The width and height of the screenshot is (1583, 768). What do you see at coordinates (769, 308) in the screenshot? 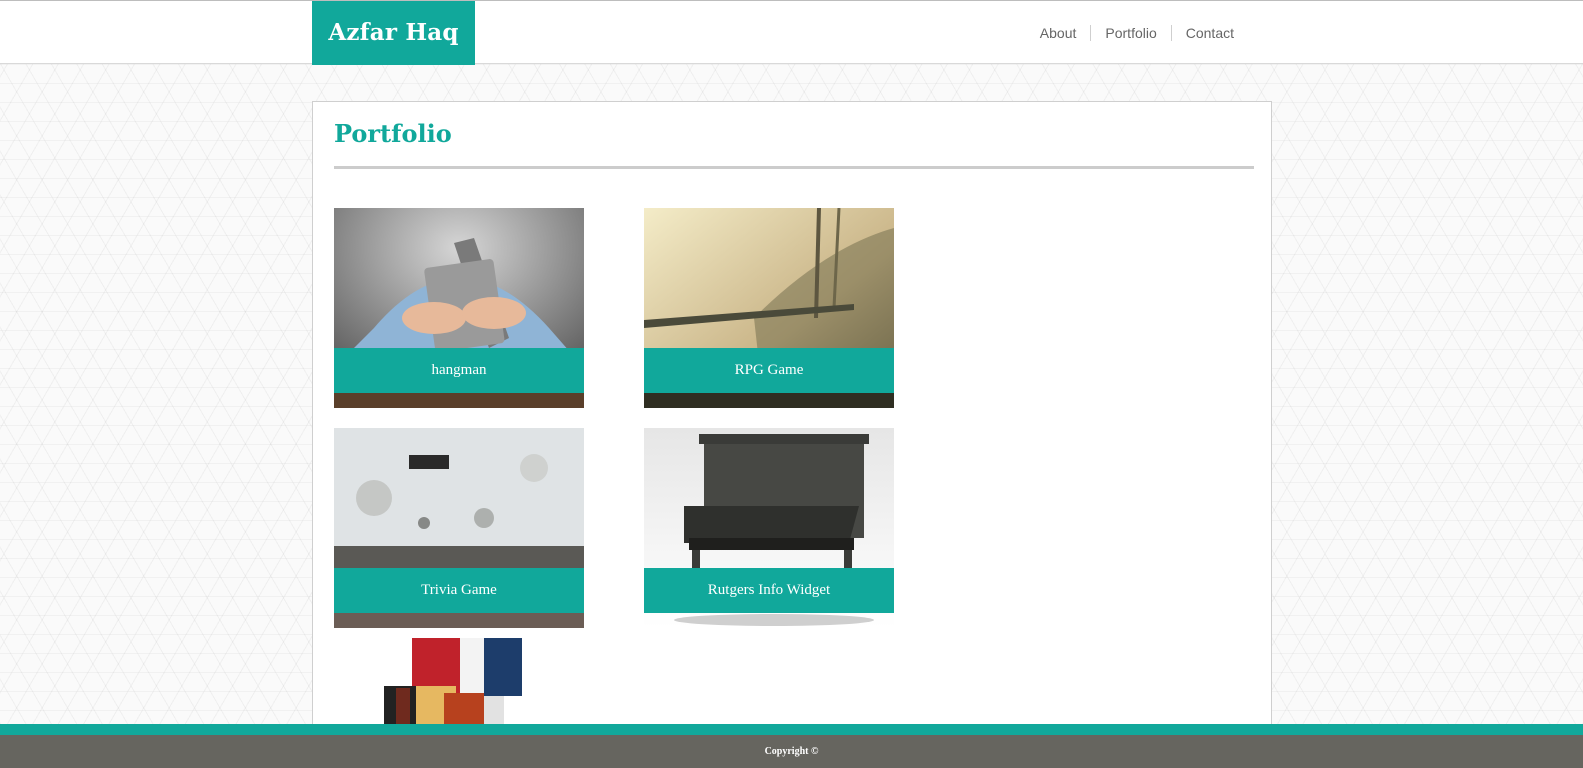
I see `project-card-rpg-game: RPG Game` at bounding box center [769, 308].